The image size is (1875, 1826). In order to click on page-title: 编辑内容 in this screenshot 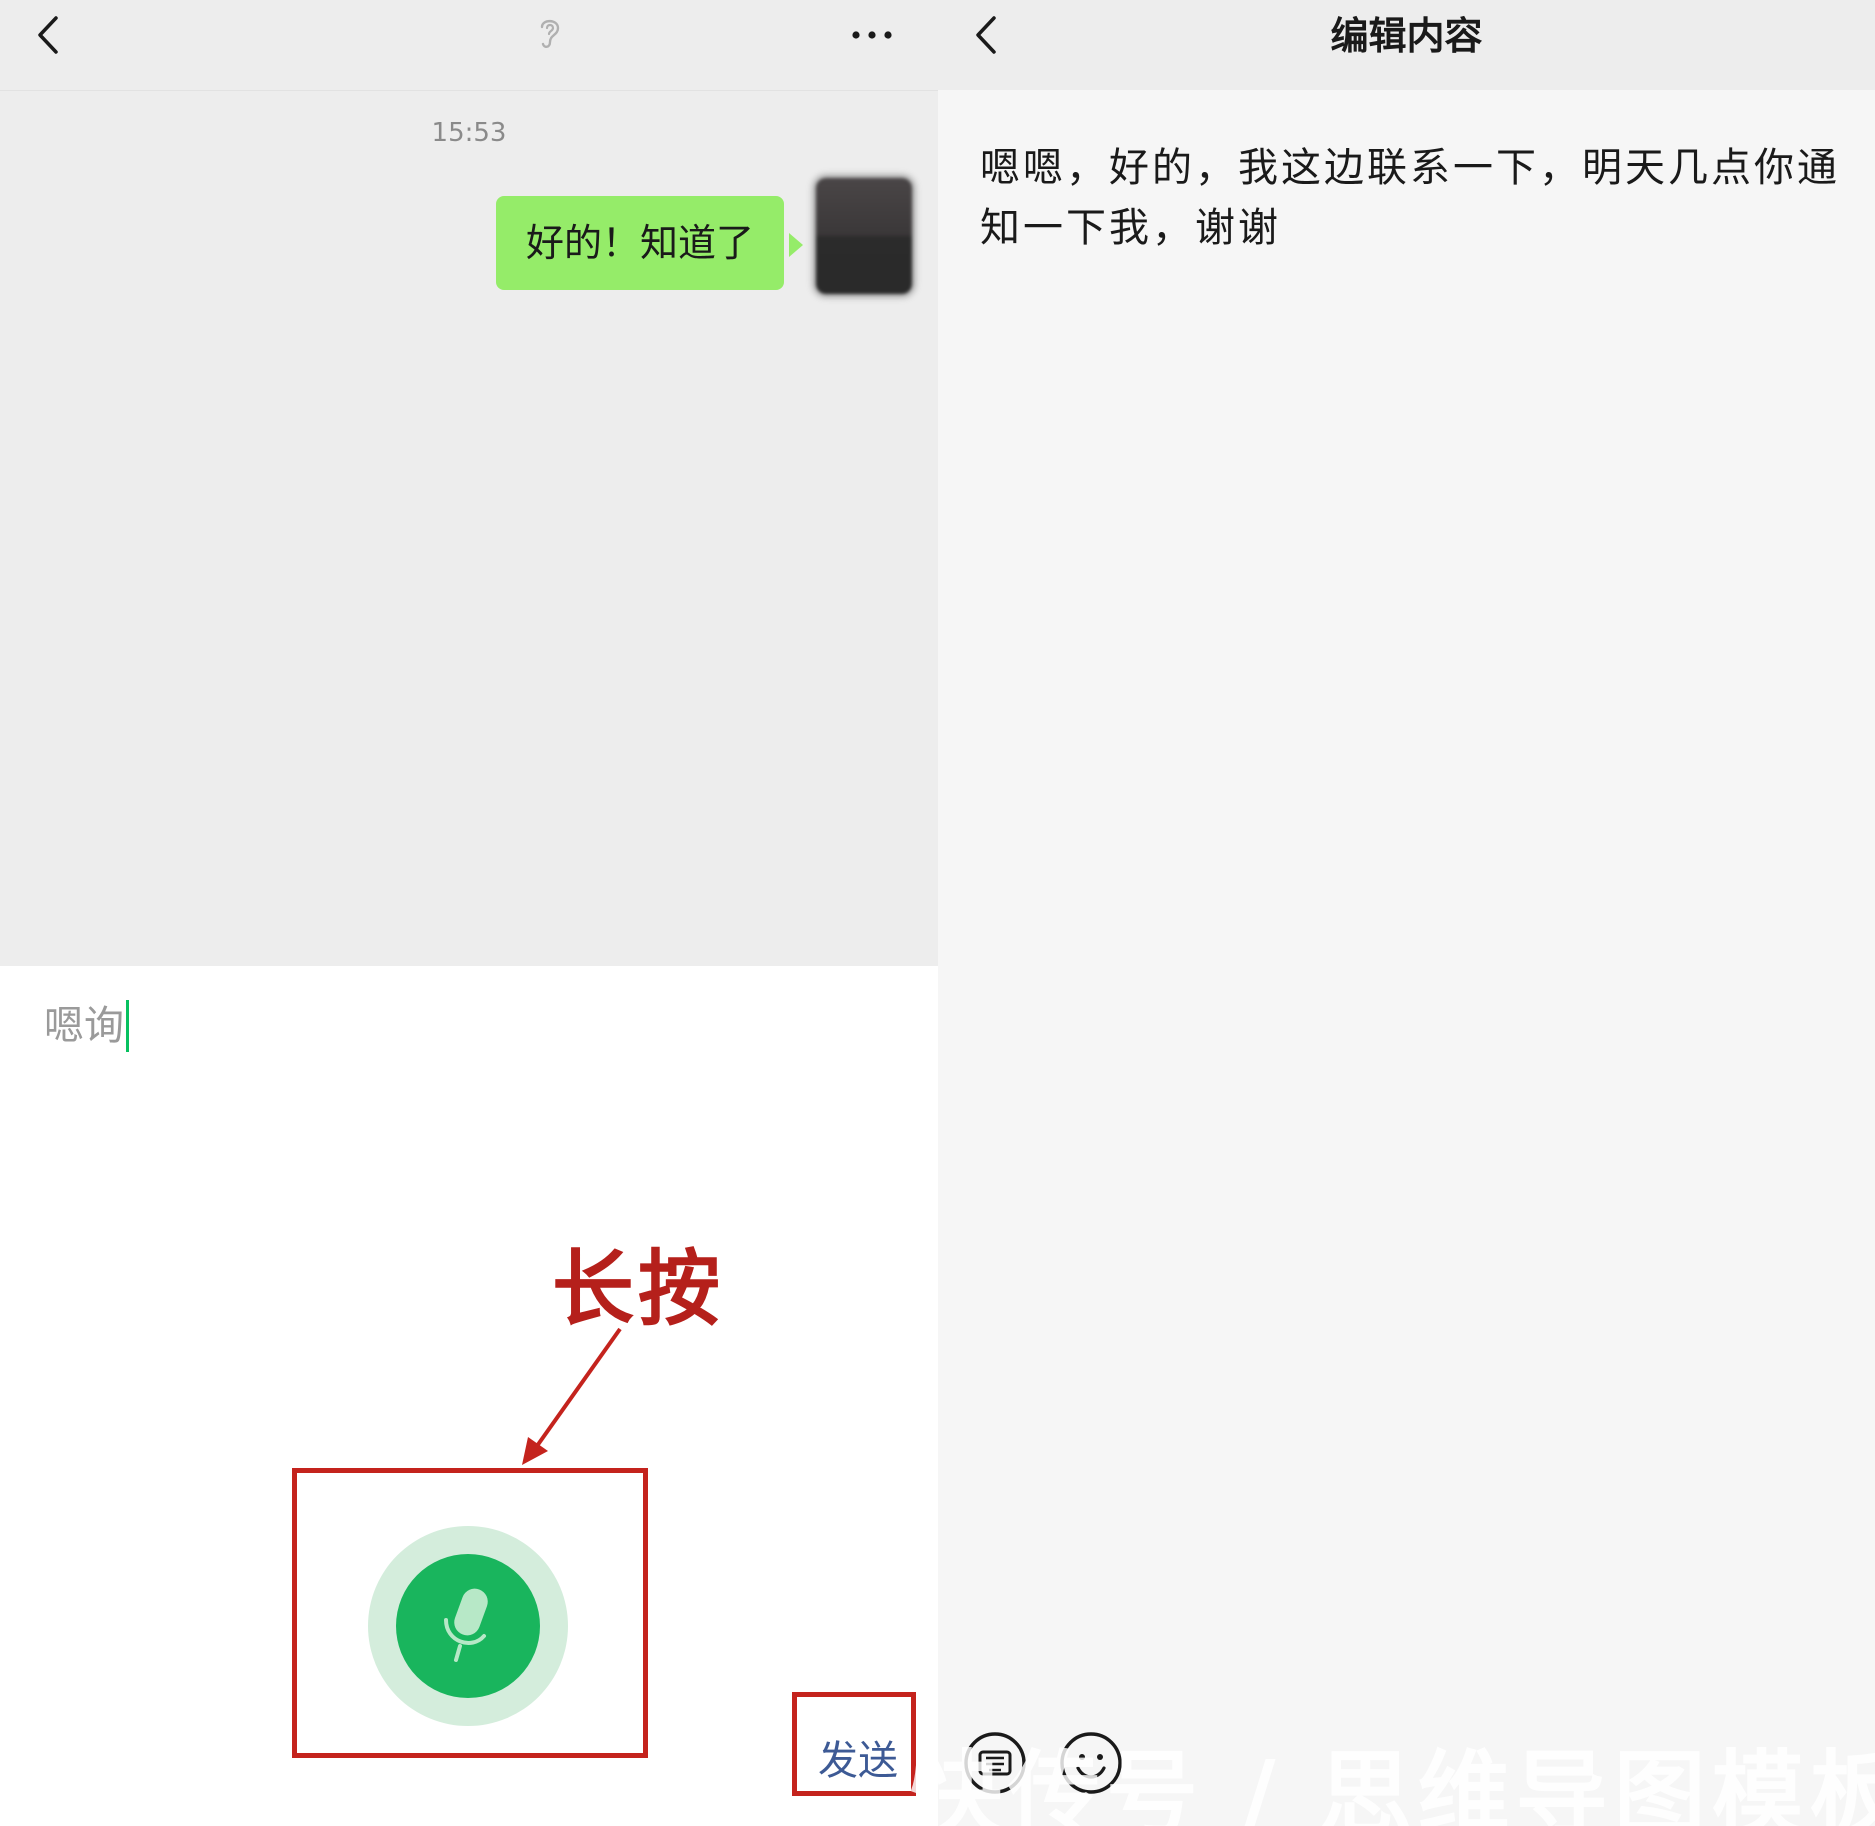, I will do `click(1406, 36)`.